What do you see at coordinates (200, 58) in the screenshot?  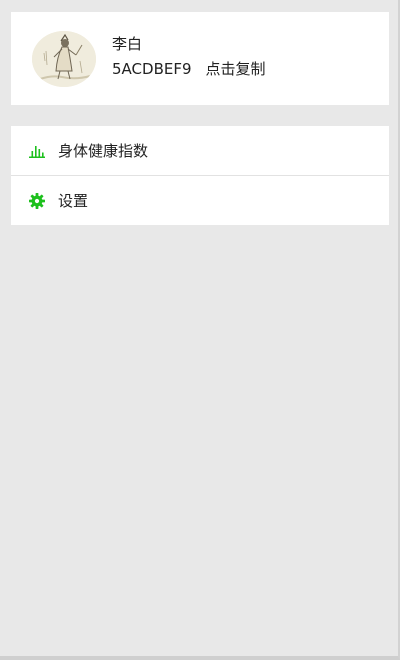 I see `profile-card: 李白 5ACDBEF9 点击复制` at bounding box center [200, 58].